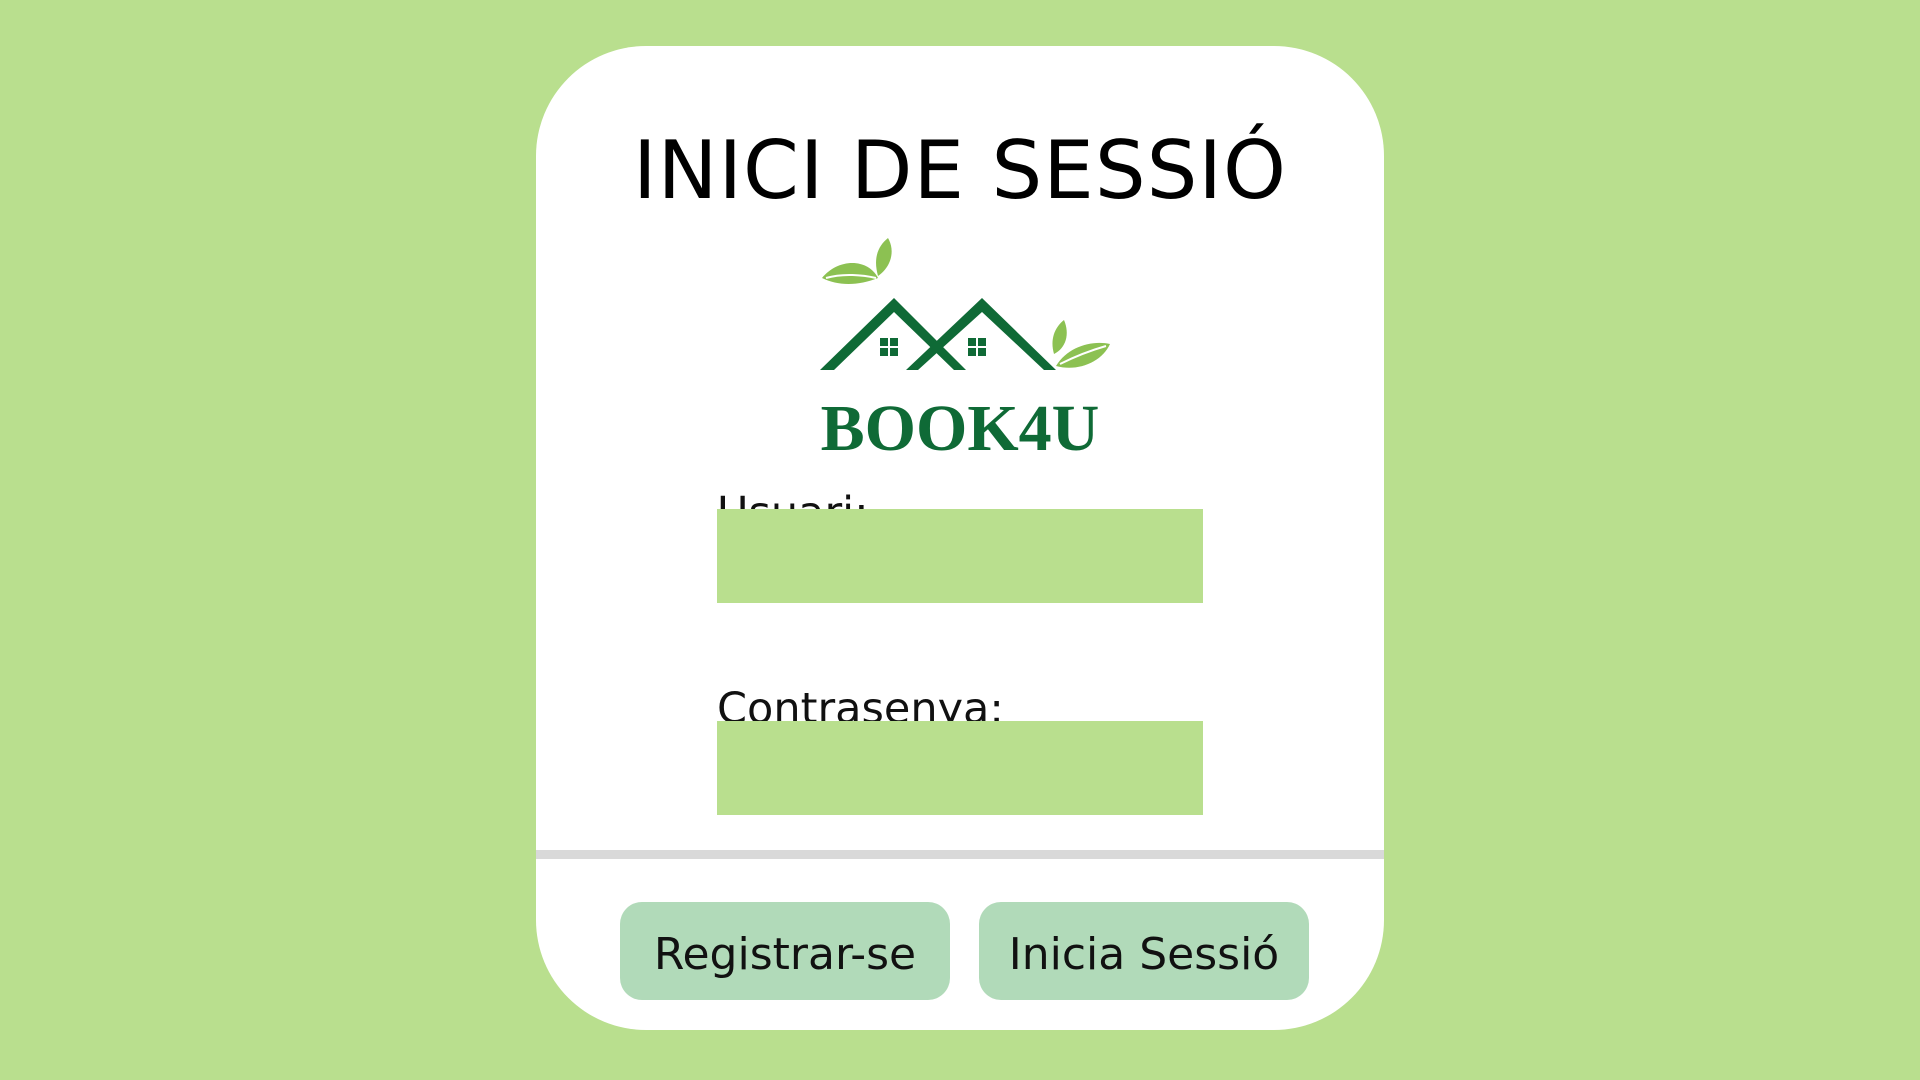 The image size is (1920, 1080). What do you see at coordinates (960, 170) in the screenshot?
I see `page-title: INICI DE SESSIÓ` at bounding box center [960, 170].